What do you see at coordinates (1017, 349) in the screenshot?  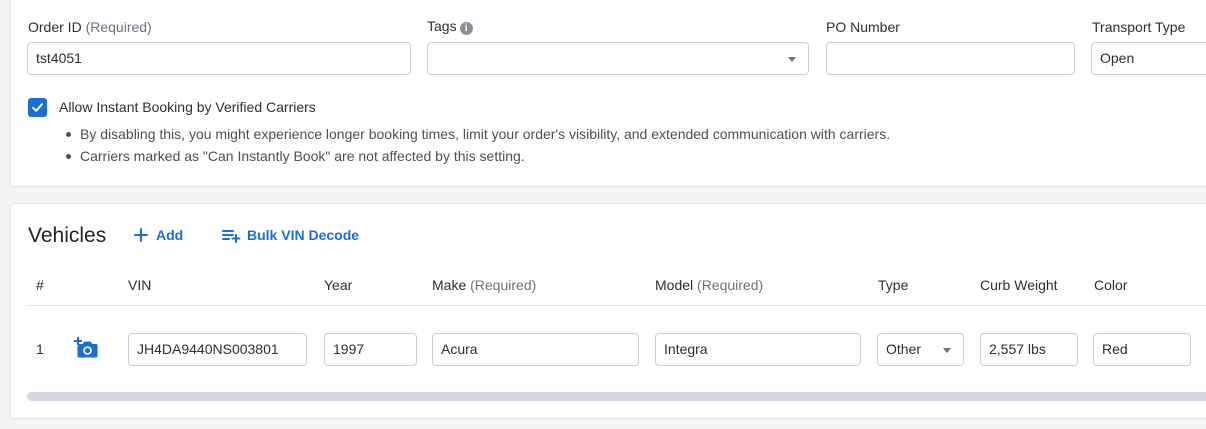 I see `curb-weight-value: 2,557 lbs` at bounding box center [1017, 349].